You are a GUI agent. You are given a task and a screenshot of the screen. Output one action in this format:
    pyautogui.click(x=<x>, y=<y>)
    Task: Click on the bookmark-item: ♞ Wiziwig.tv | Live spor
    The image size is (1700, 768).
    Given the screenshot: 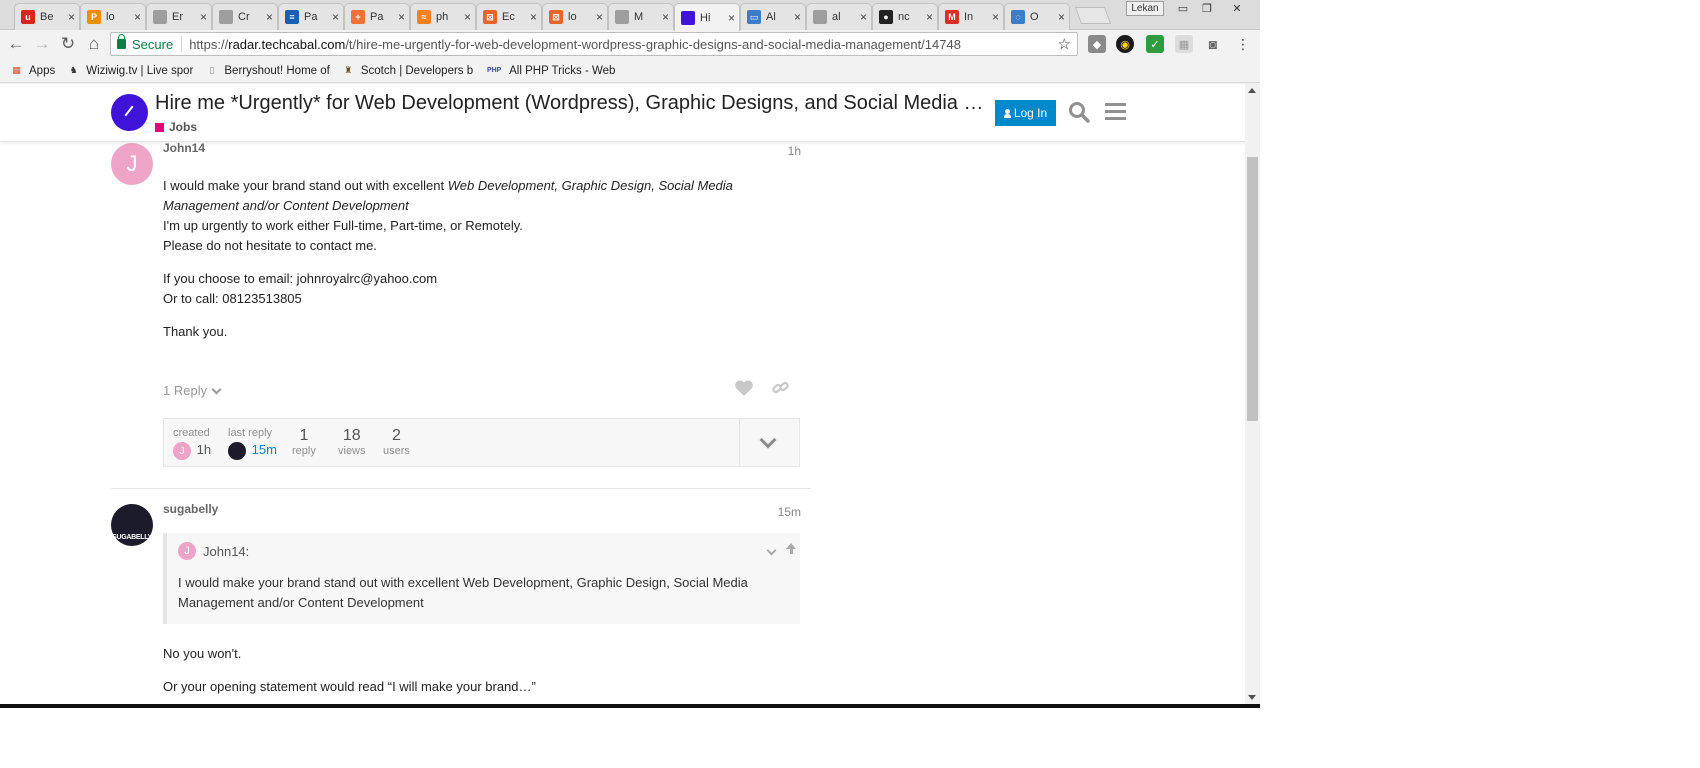 What is the action you would take?
    pyautogui.click(x=130, y=70)
    